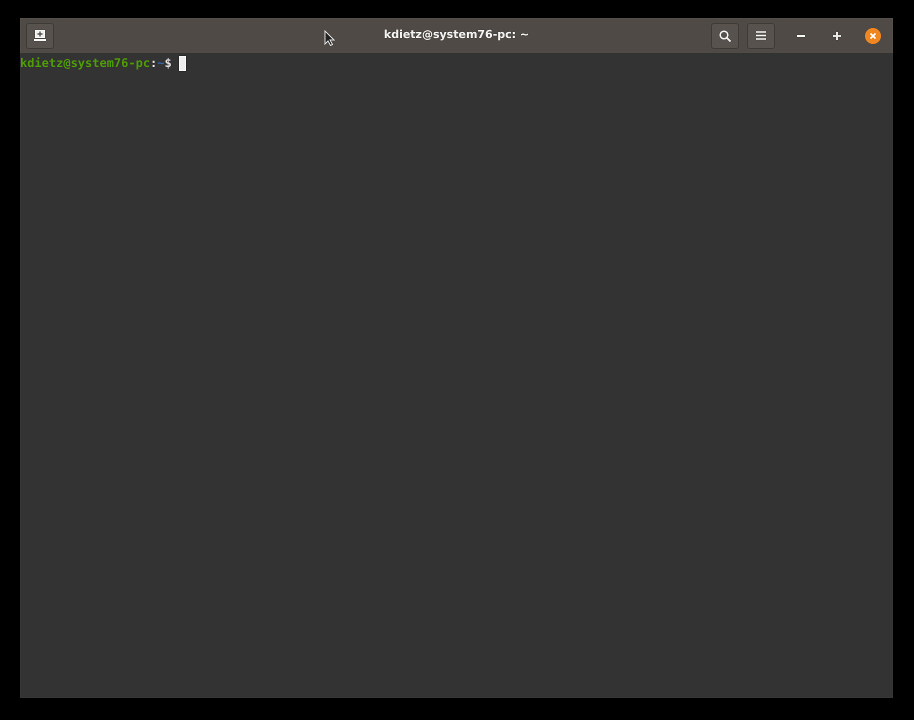 The image size is (914, 720). Describe the element at coordinates (457, 35) in the screenshot. I see `window-title: kdietz@system76-pc: ~` at that location.